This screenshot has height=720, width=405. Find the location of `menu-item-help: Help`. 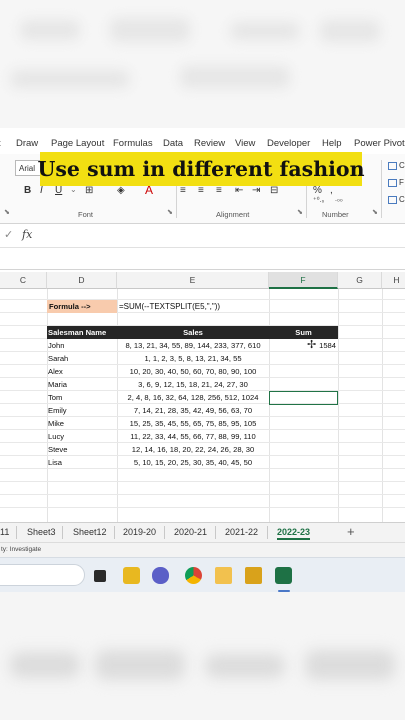

menu-item-help: Help is located at coordinates (332, 143).